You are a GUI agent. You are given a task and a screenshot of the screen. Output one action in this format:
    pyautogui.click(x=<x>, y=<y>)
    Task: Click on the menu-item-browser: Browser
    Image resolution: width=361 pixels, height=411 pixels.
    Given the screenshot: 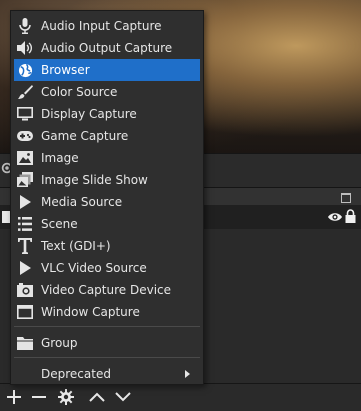 What is the action you would take?
    pyautogui.click(x=107, y=70)
    